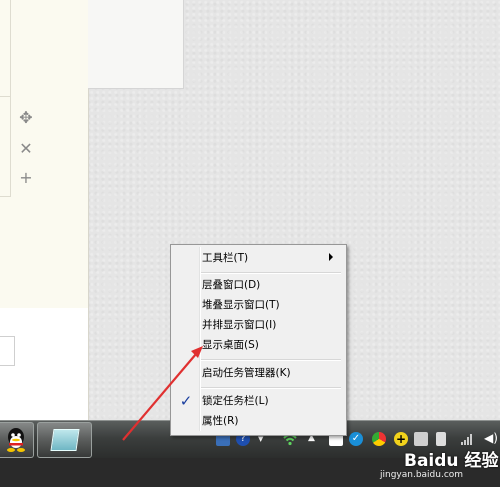  Describe the element at coordinates (26, 178) in the screenshot. I see `add-icon: +` at that location.